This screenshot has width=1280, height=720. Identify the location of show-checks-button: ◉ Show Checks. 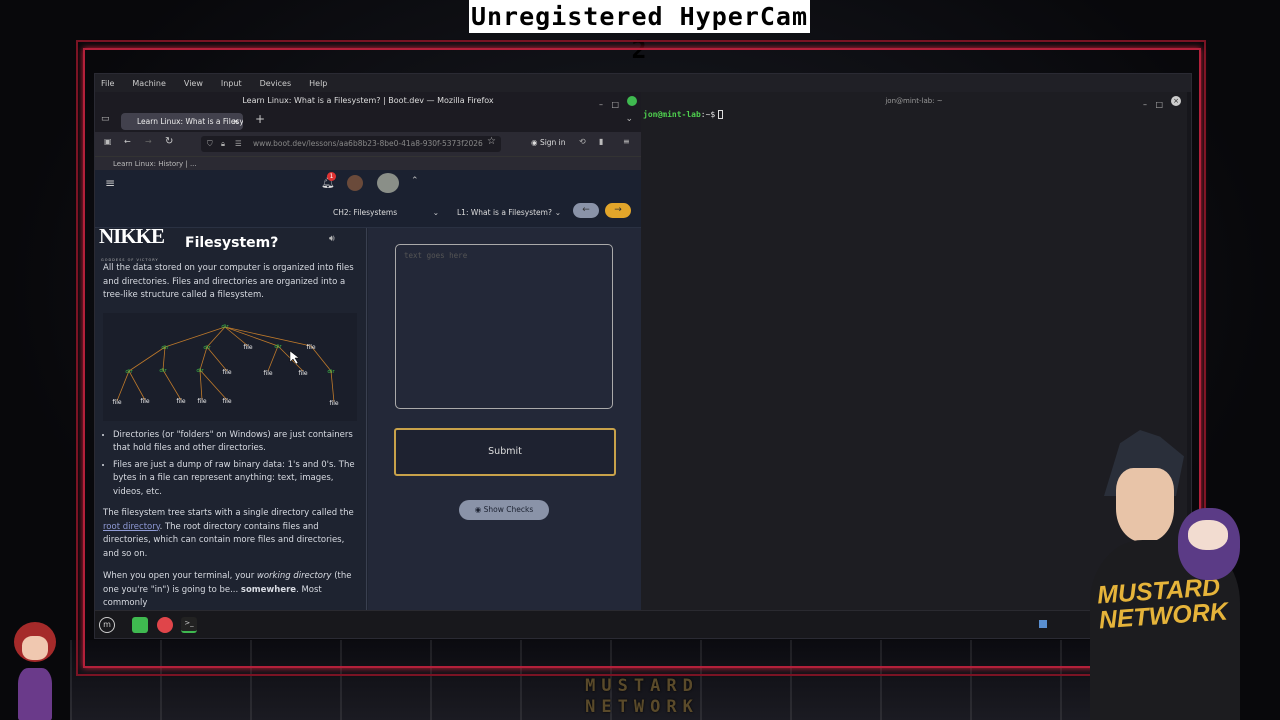
(504, 510).